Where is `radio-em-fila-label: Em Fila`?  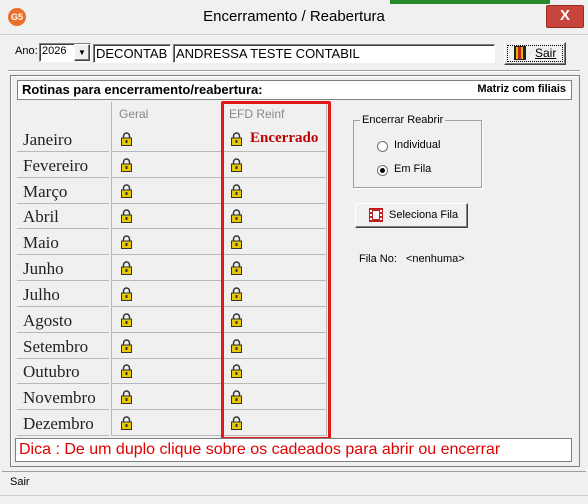 radio-em-fila-label: Em Fila is located at coordinates (412, 169).